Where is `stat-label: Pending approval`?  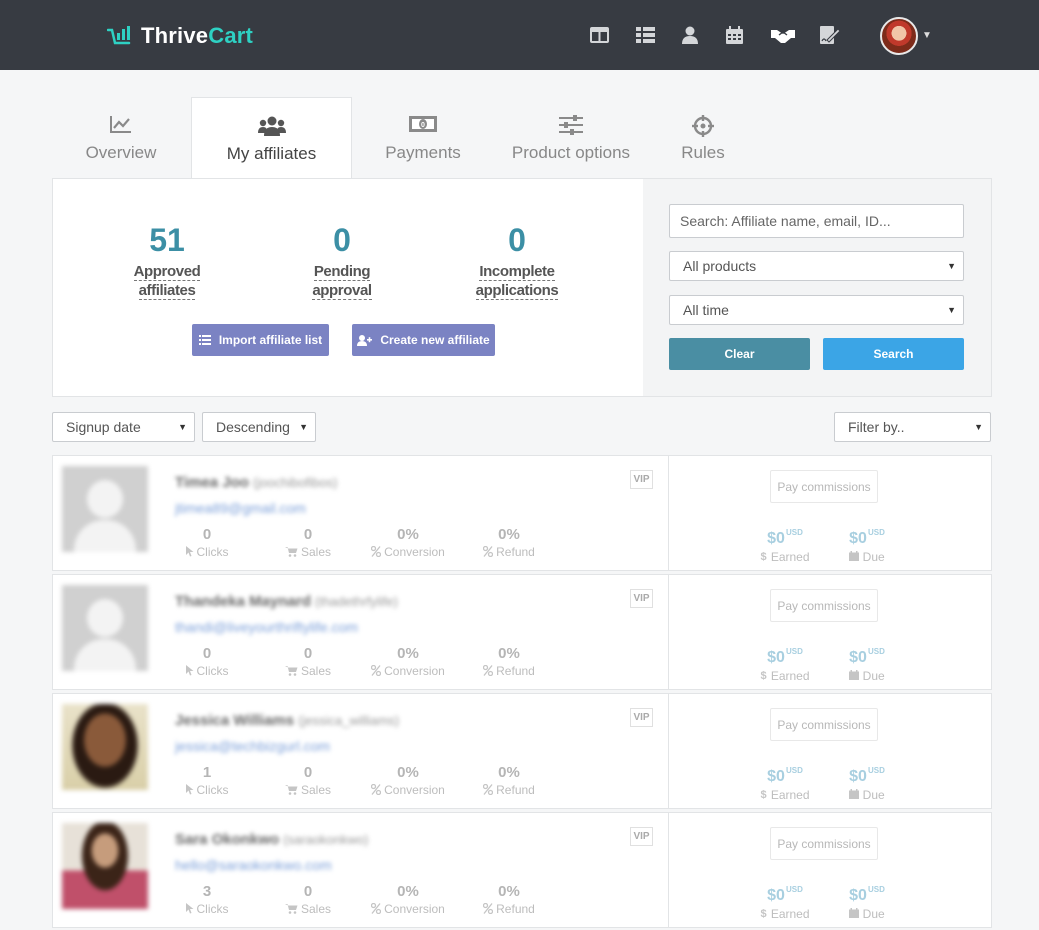 stat-label: Pending approval is located at coordinates (342, 281).